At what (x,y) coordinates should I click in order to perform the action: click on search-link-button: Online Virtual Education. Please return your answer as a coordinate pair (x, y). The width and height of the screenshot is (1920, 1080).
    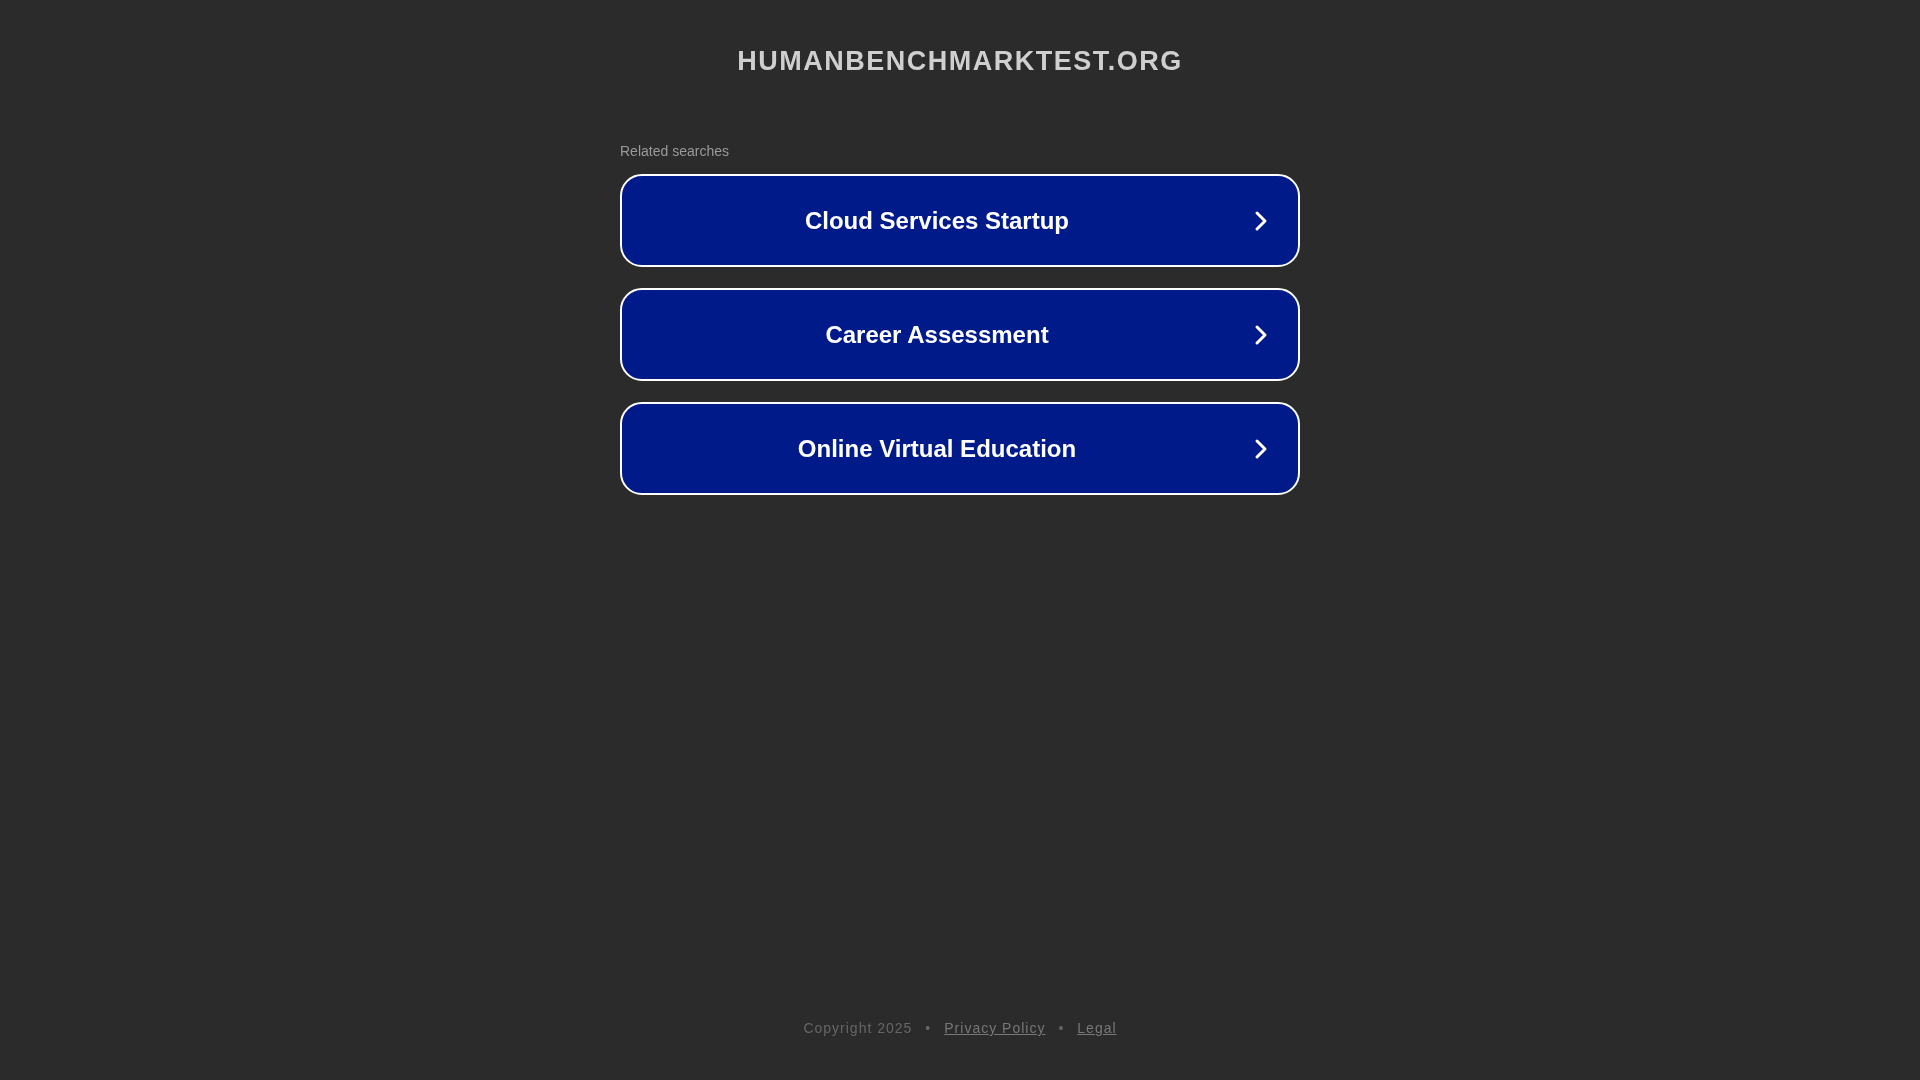
    Looking at the image, I should click on (960, 448).